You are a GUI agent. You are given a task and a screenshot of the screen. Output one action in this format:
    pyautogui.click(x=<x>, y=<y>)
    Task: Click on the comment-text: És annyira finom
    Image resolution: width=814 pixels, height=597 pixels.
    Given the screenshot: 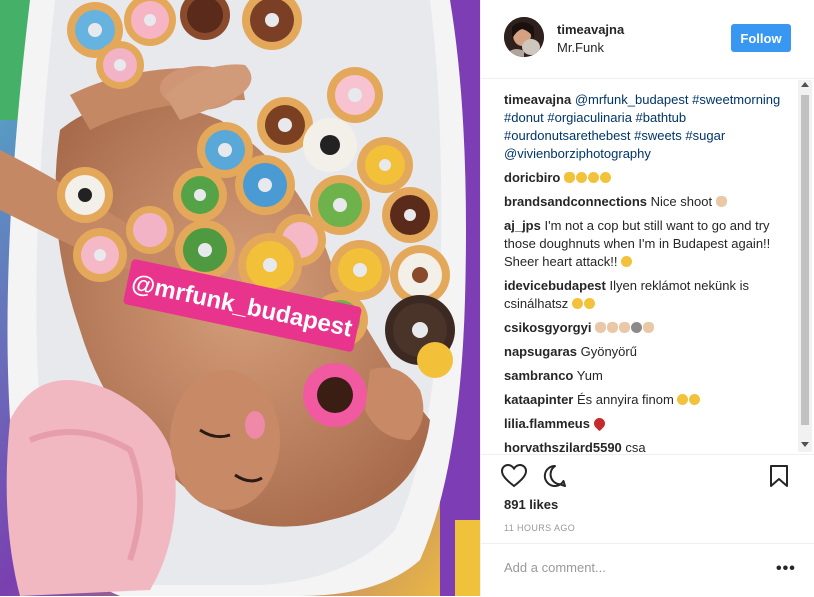 What is the action you would take?
    pyautogui.click(x=625, y=399)
    